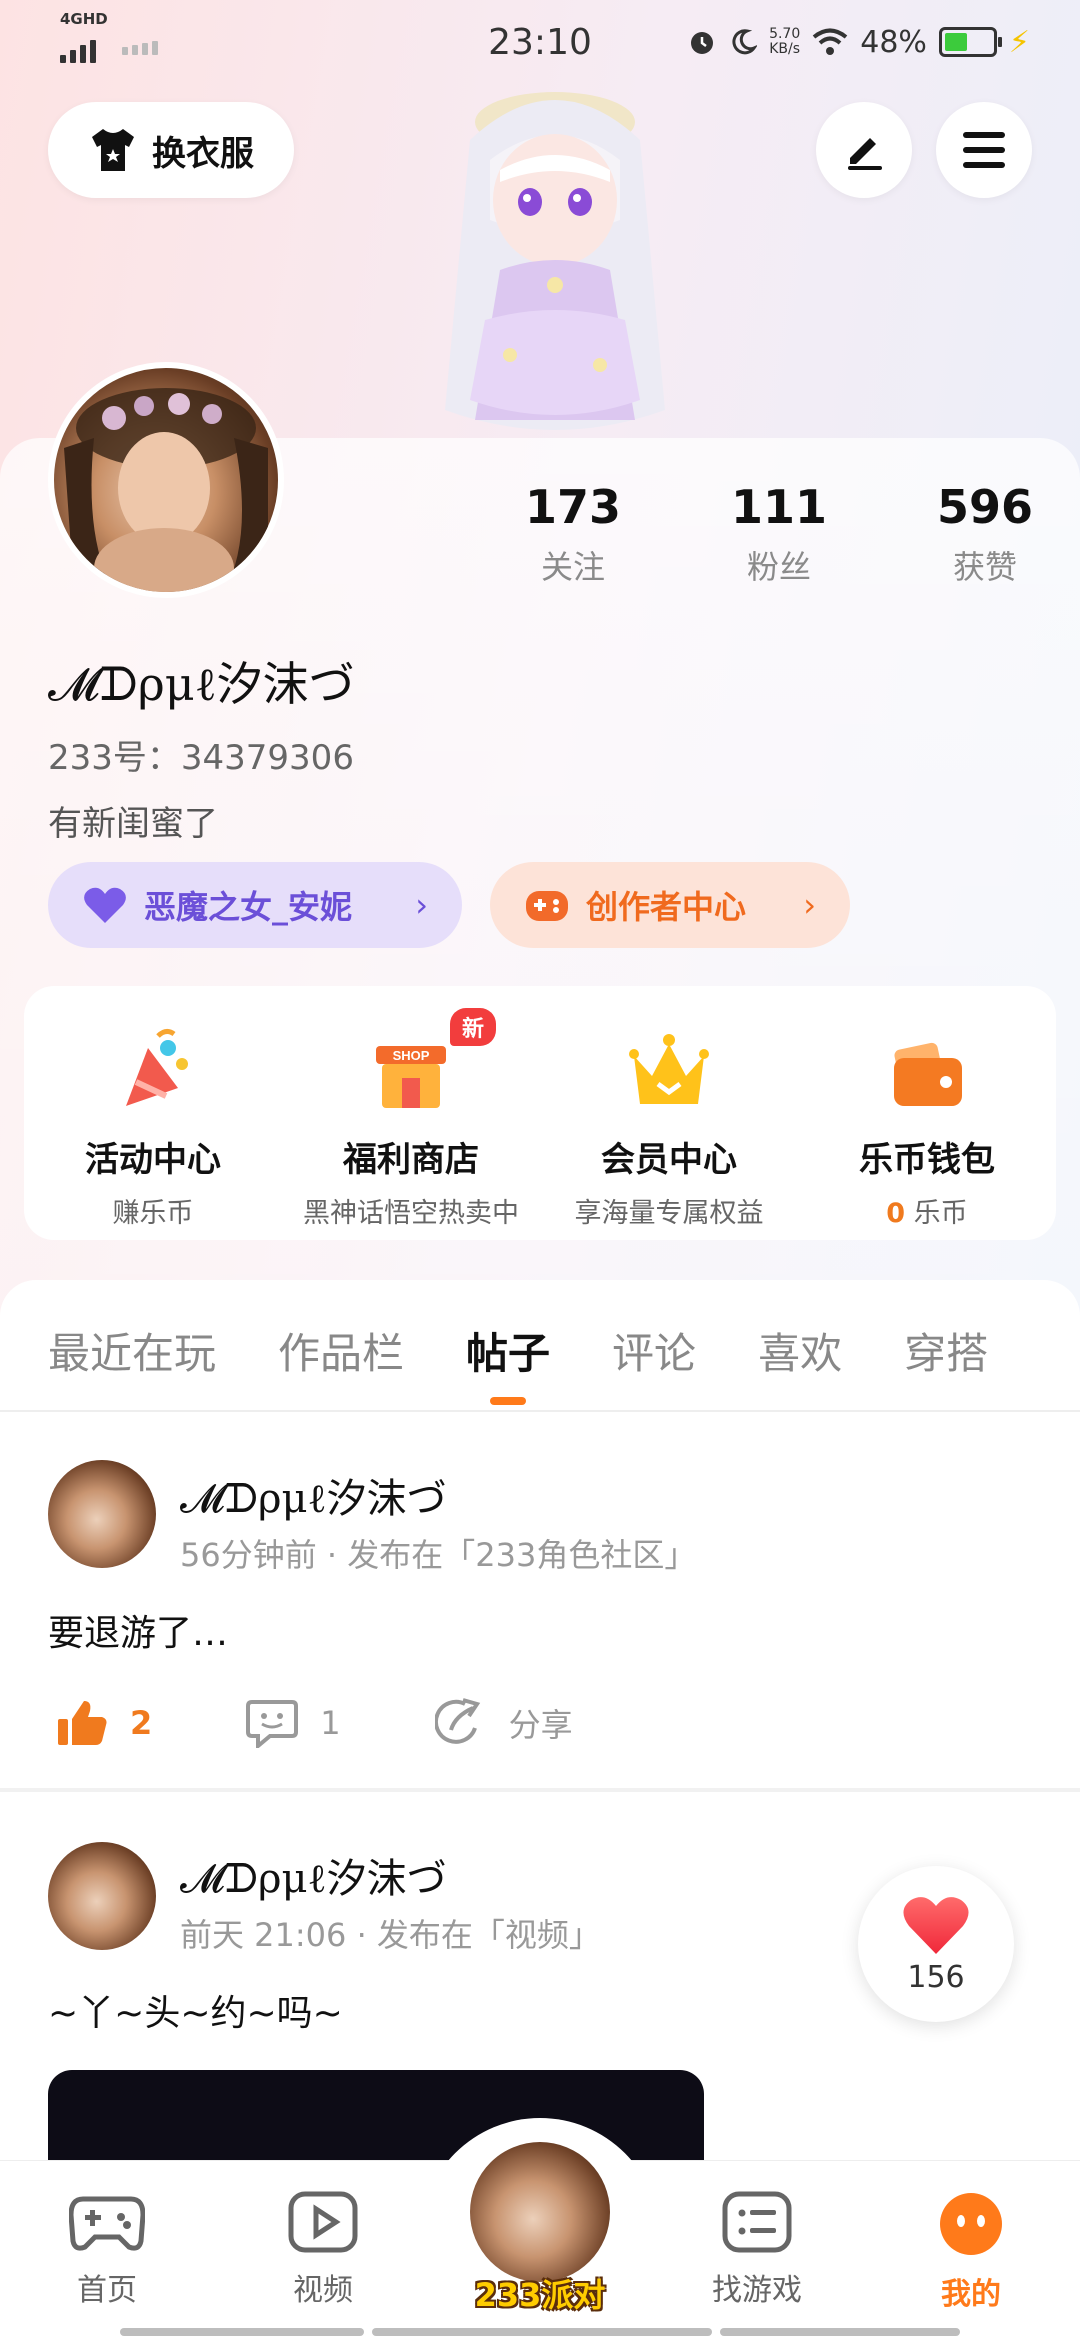  Describe the element at coordinates (984, 567) in the screenshot. I see `stat-likes-label: 获赞` at that location.